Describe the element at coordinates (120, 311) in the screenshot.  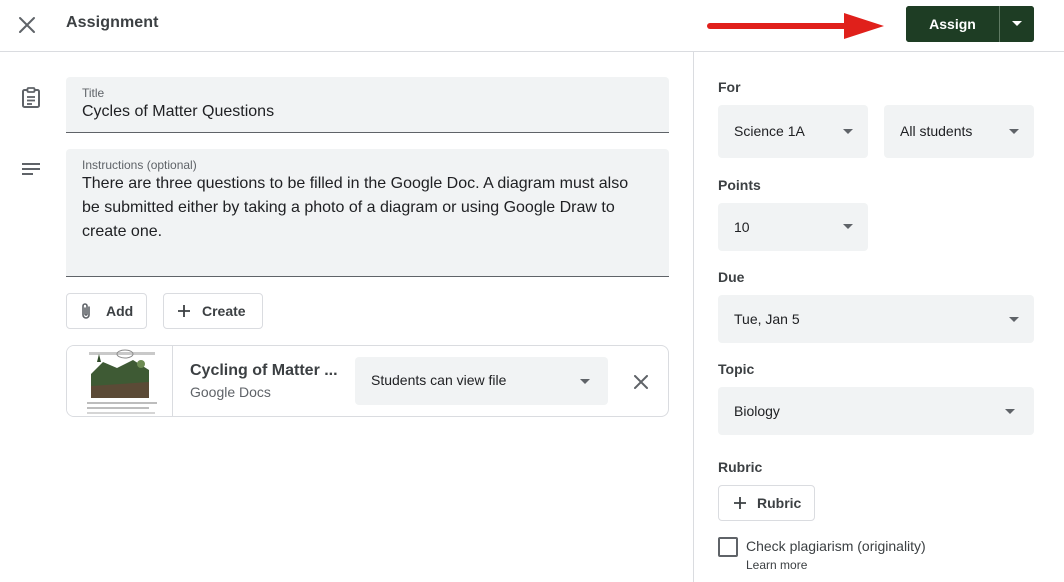
I see `add-button-label: Add` at that location.